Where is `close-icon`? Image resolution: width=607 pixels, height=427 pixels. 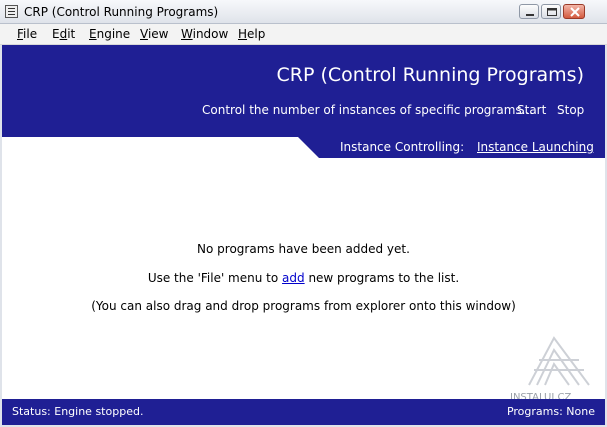
close-icon is located at coordinates (575, 12).